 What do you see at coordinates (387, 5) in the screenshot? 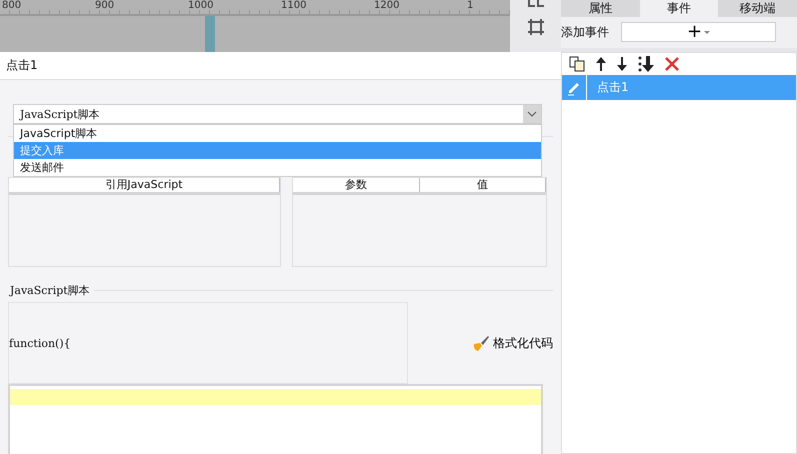
I see `ruler-label: 1200` at bounding box center [387, 5].